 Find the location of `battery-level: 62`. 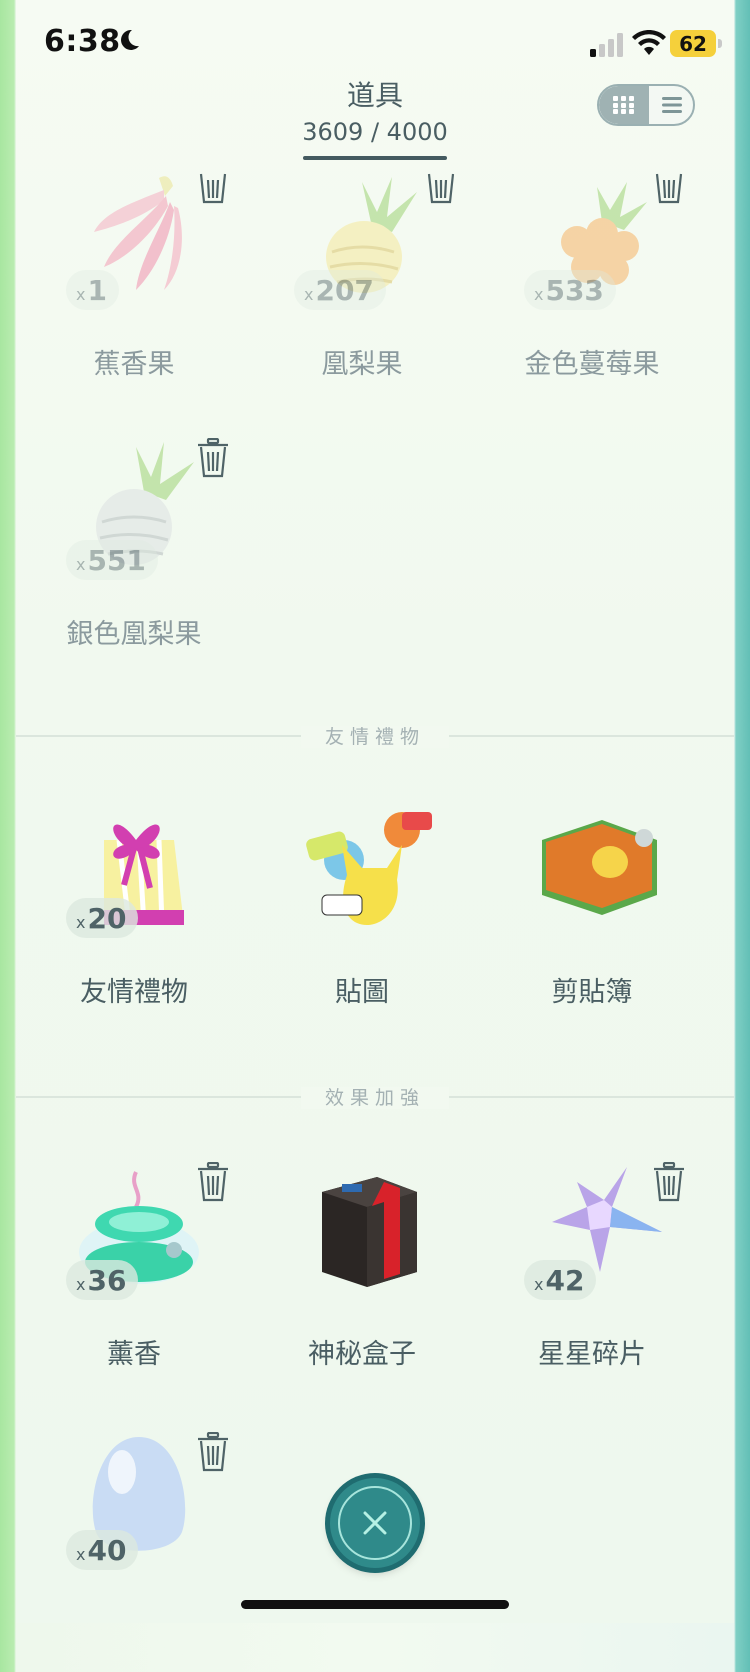

battery-level: 62 is located at coordinates (693, 43).